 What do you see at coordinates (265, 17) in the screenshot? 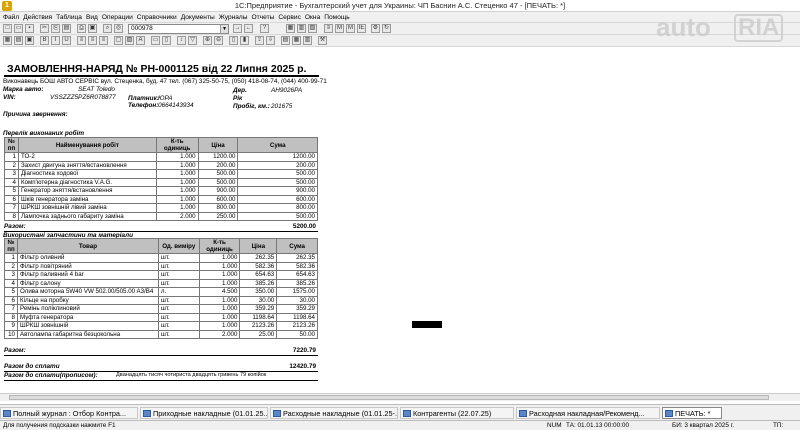
I see `menu-item-8: Отчеты` at bounding box center [265, 17].